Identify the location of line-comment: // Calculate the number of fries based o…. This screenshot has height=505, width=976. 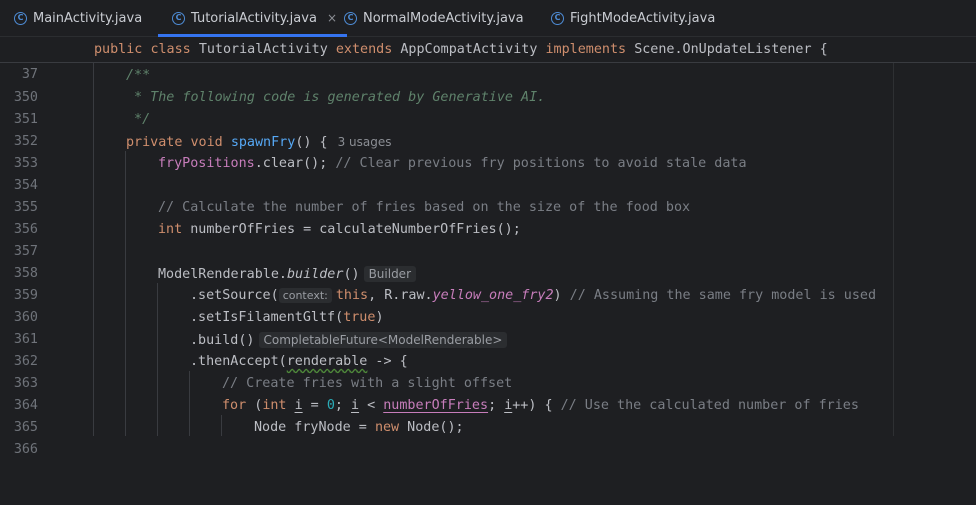
(424, 207).